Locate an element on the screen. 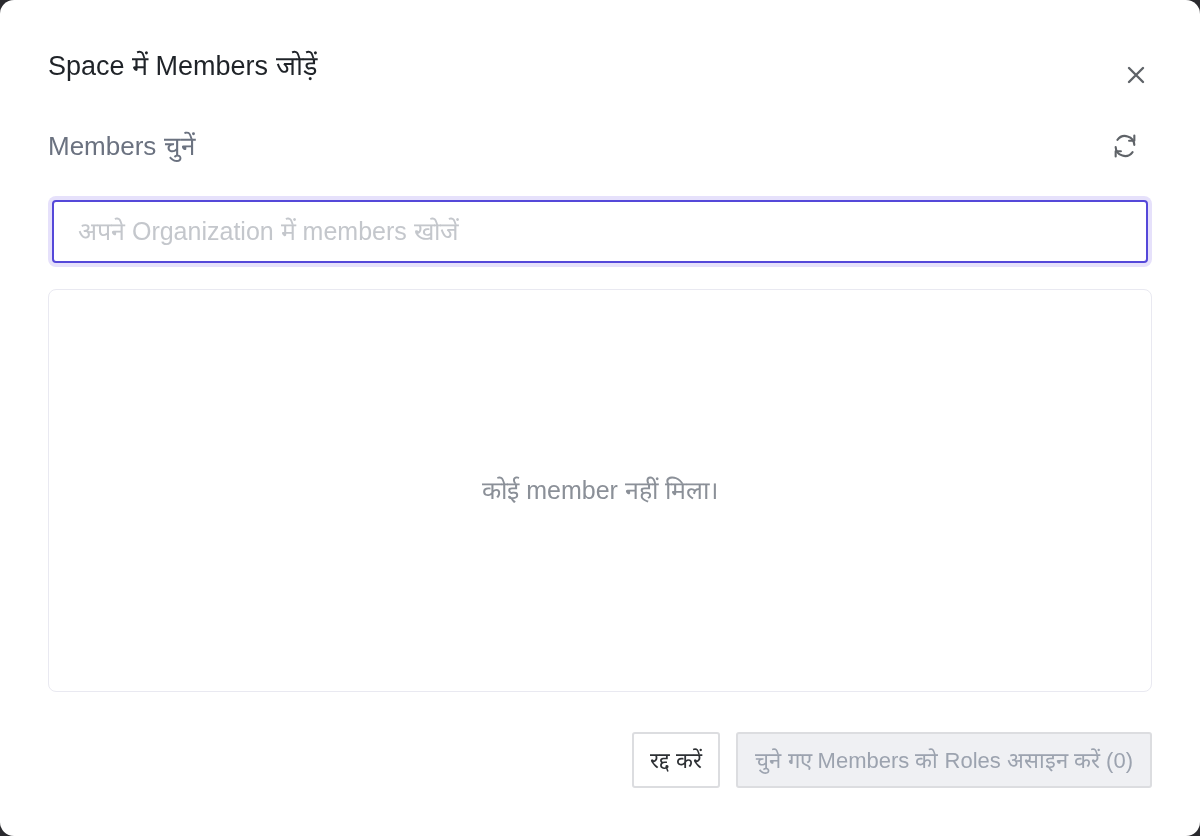  dialog-title: Space में Members जोड़ें is located at coordinates (182, 66).